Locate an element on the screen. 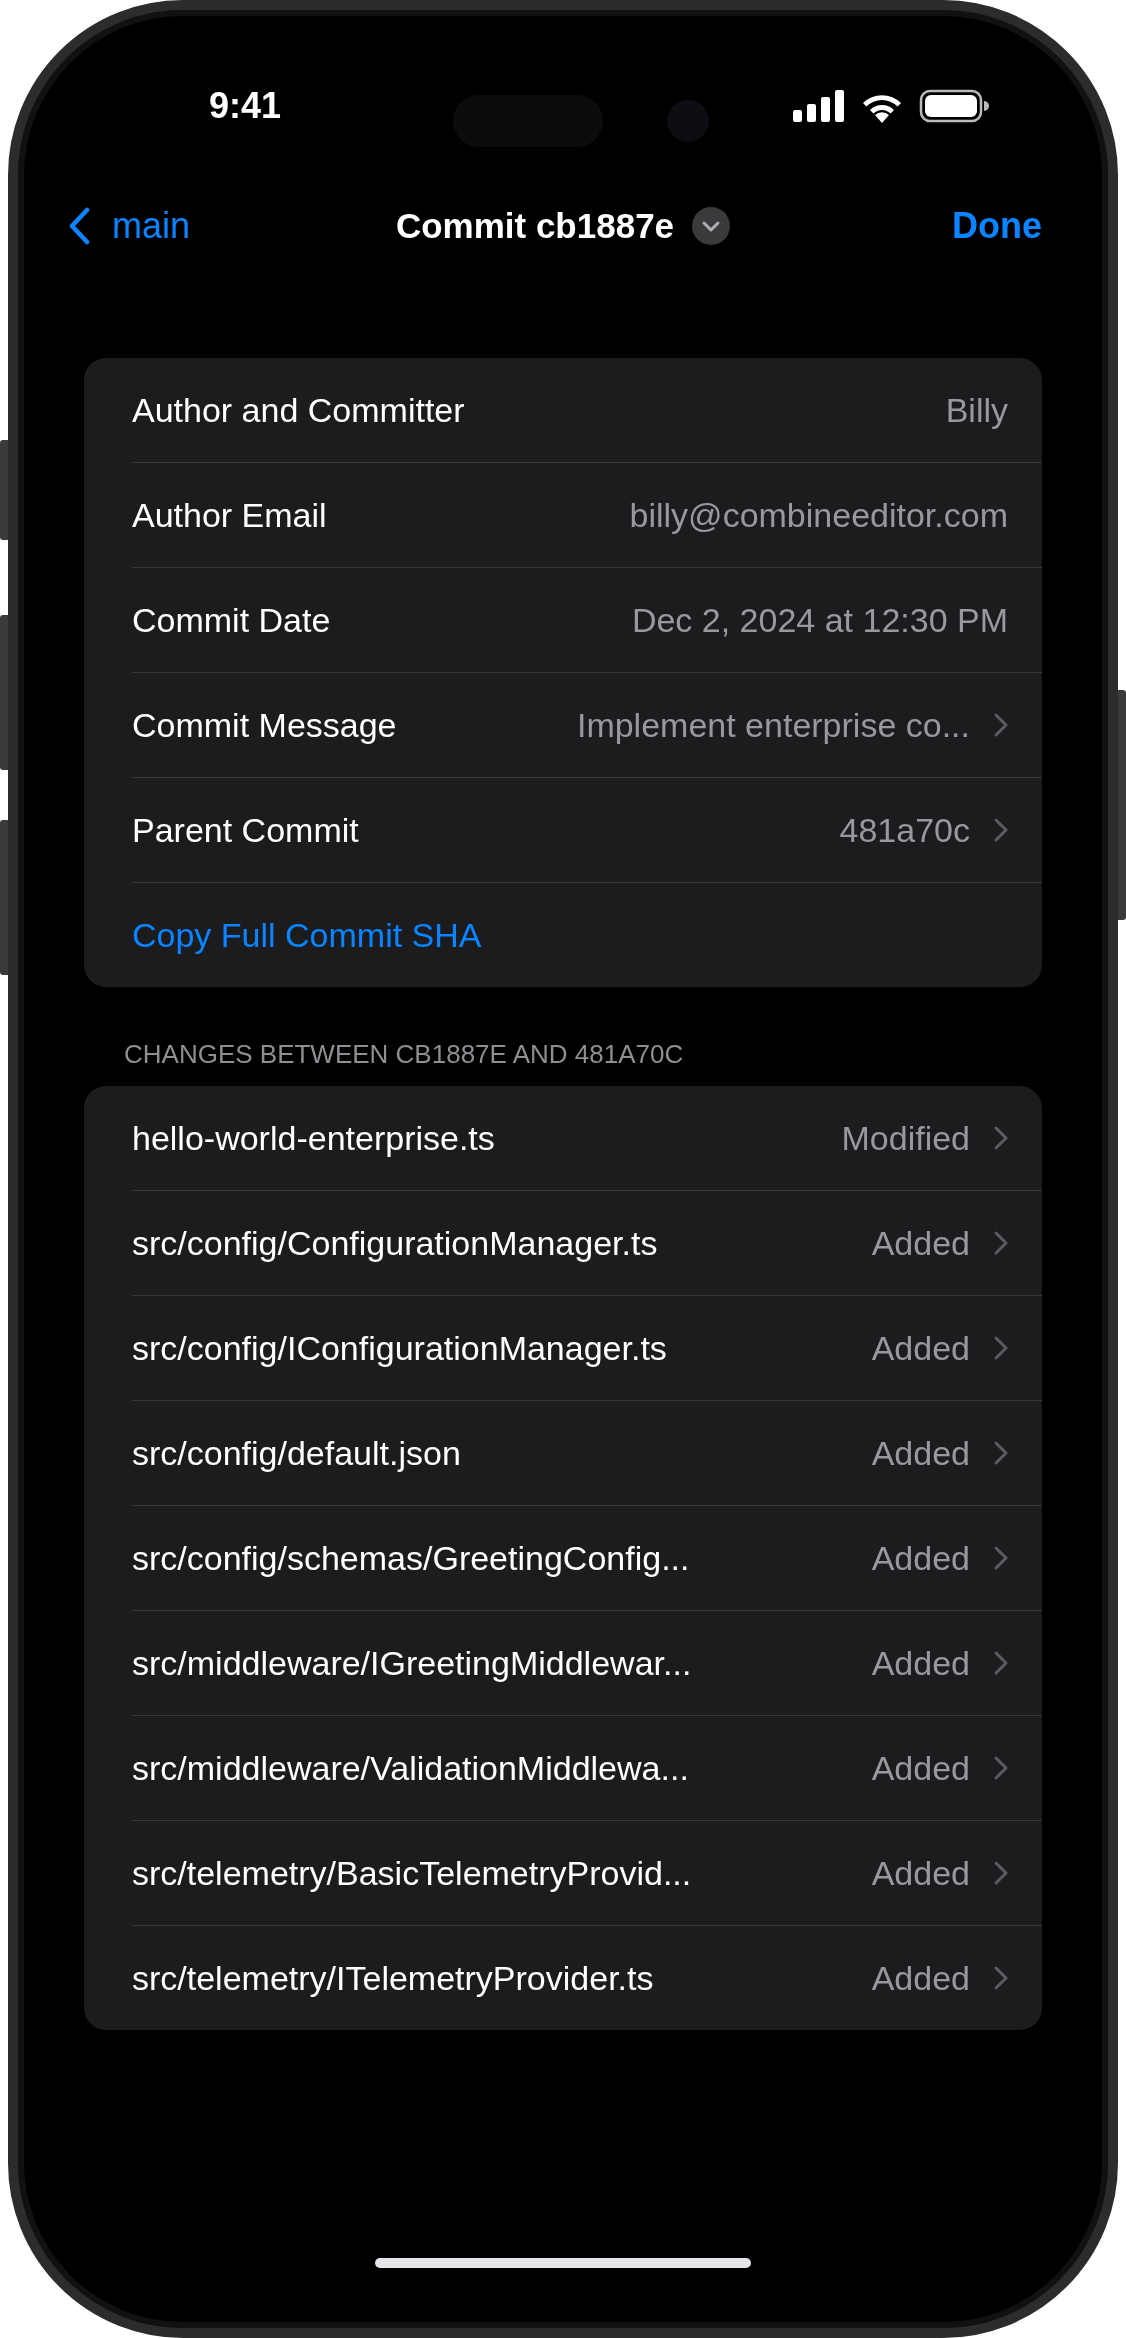 Image resolution: width=1126 pixels, height=2338 pixels. status-time: 9:41 is located at coordinates (245, 106).